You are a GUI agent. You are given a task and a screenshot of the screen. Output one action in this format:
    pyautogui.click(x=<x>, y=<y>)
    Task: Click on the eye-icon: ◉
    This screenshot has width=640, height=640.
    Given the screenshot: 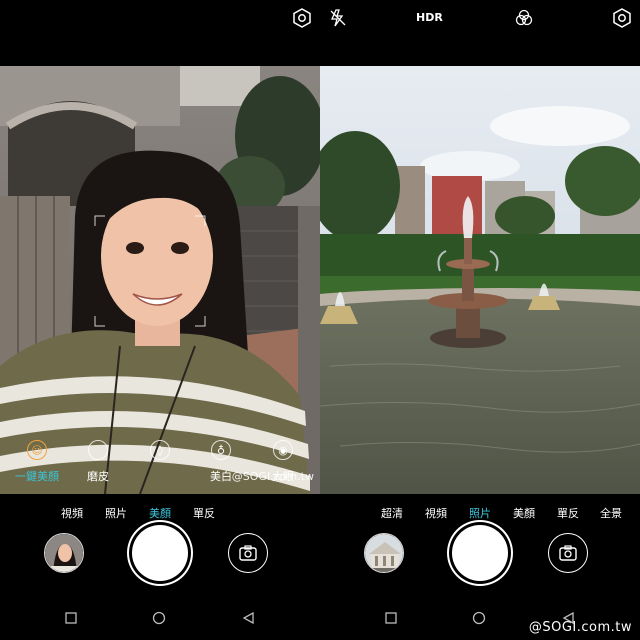 What is the action you would take?
    pyautogui.click(x=283, y=450)
    